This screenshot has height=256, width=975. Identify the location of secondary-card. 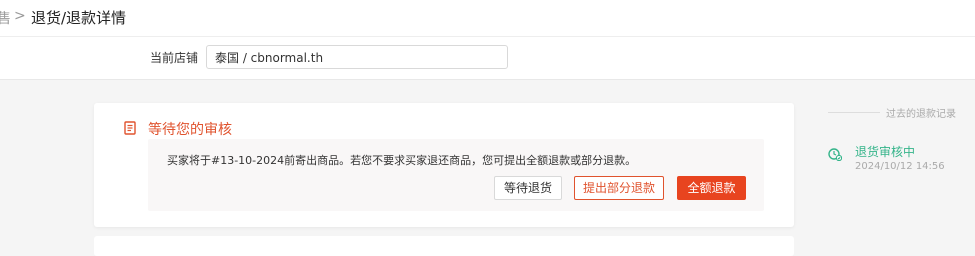
(444, 246).